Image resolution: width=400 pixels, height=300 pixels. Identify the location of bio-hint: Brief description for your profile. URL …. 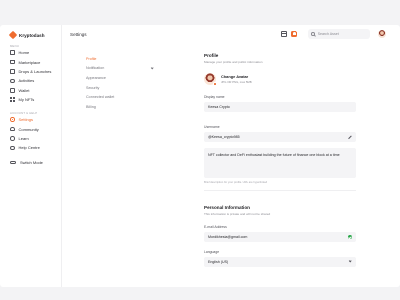
(236, 182).